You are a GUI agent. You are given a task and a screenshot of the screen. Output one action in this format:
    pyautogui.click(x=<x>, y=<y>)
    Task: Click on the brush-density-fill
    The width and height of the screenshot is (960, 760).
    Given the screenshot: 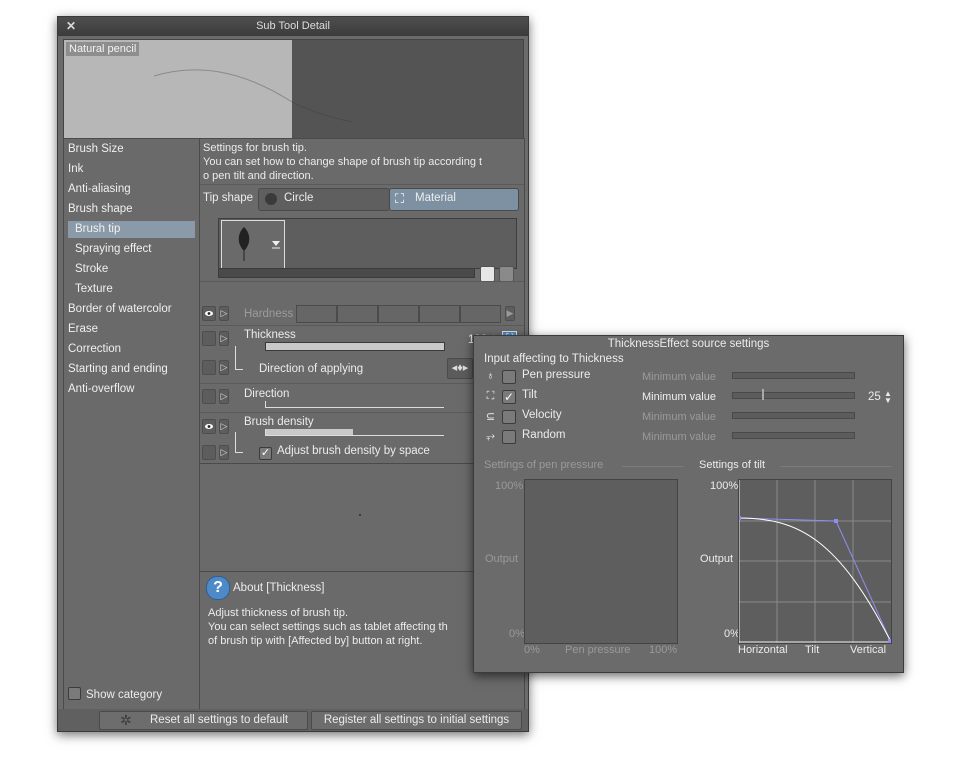 What is the action you would take?
    pyautogui.click(x=310, y=432)
    